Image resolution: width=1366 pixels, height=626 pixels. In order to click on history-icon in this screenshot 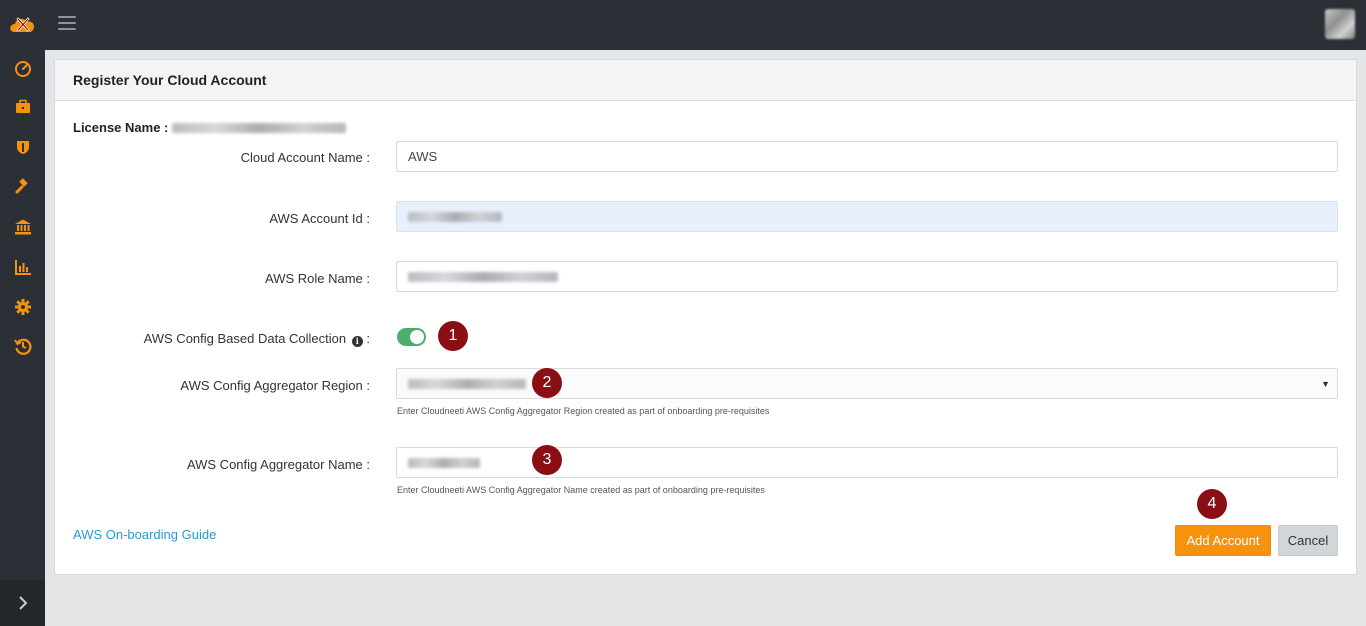, I will do `click(23, 346)`.